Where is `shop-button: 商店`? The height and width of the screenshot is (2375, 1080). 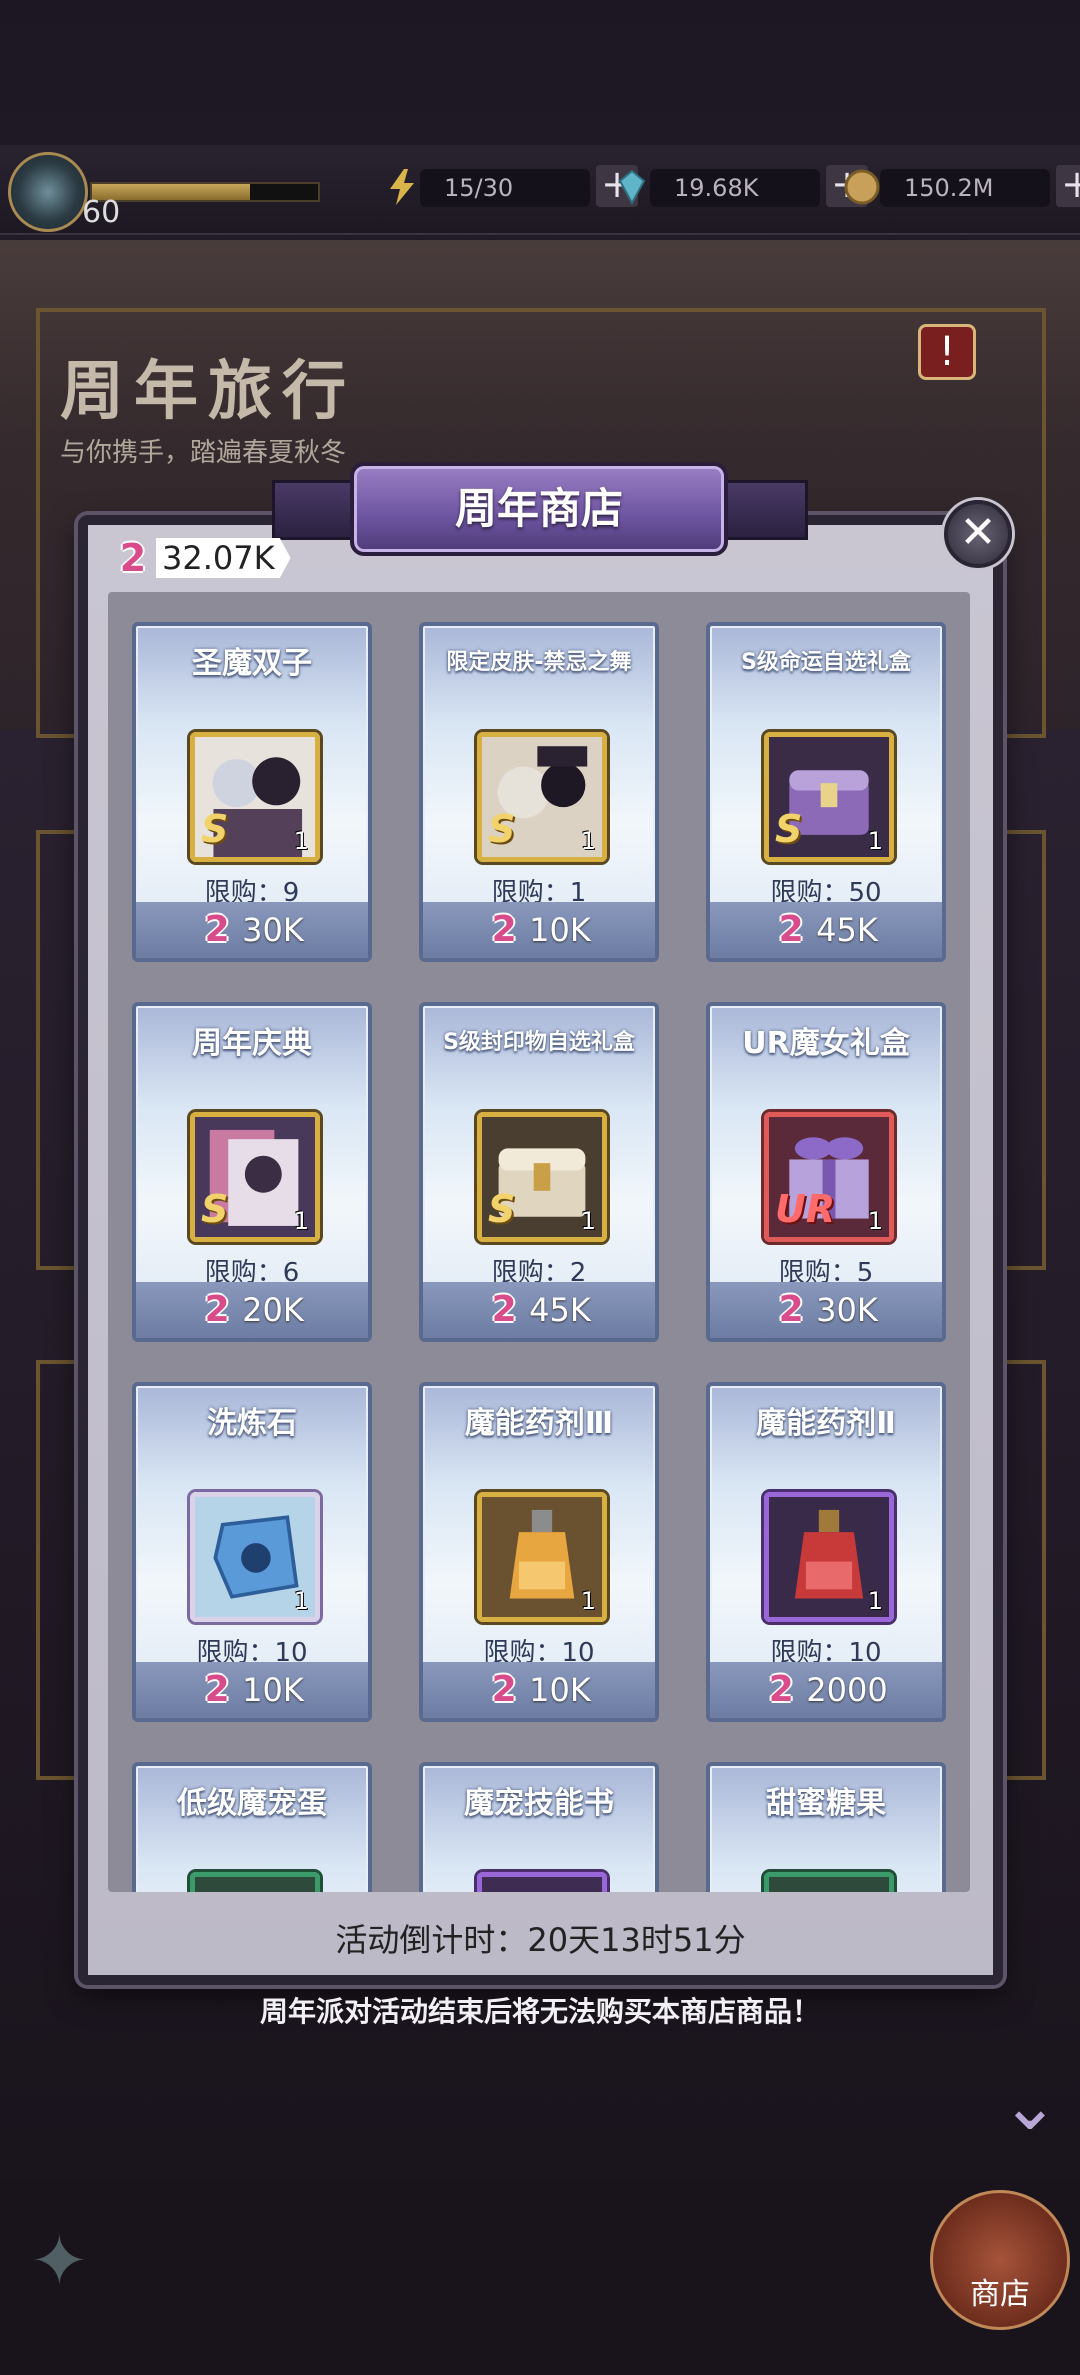
shop-button: 商店 is located at coordinates (1000, 2260).